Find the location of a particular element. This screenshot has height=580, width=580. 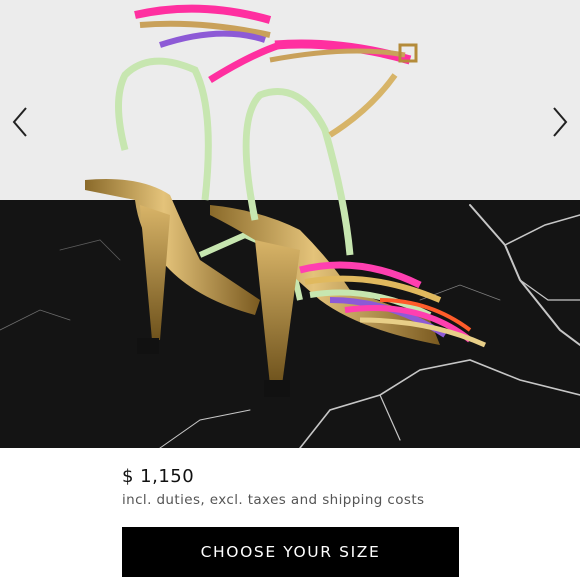

next-image-button is located at coordinates (560, 122).